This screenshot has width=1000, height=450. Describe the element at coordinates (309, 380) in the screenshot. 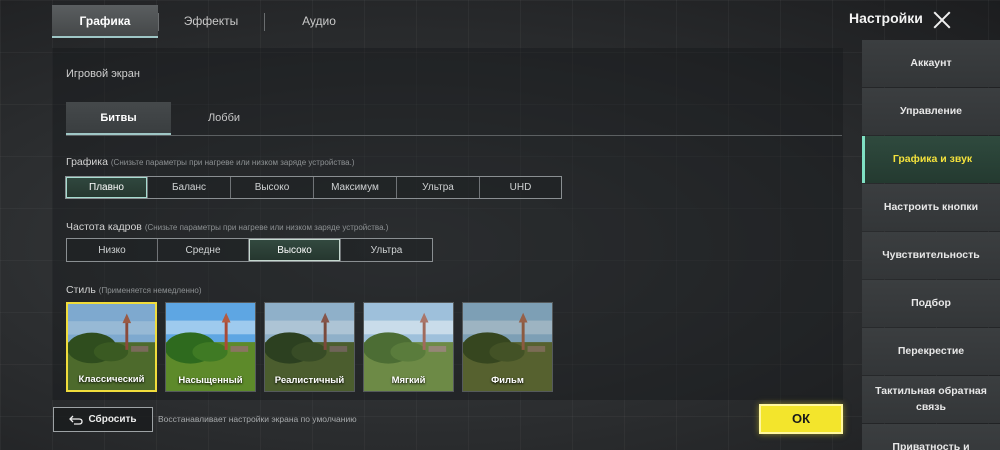

I see `style-label-realistic: Реалистичный` at that location.